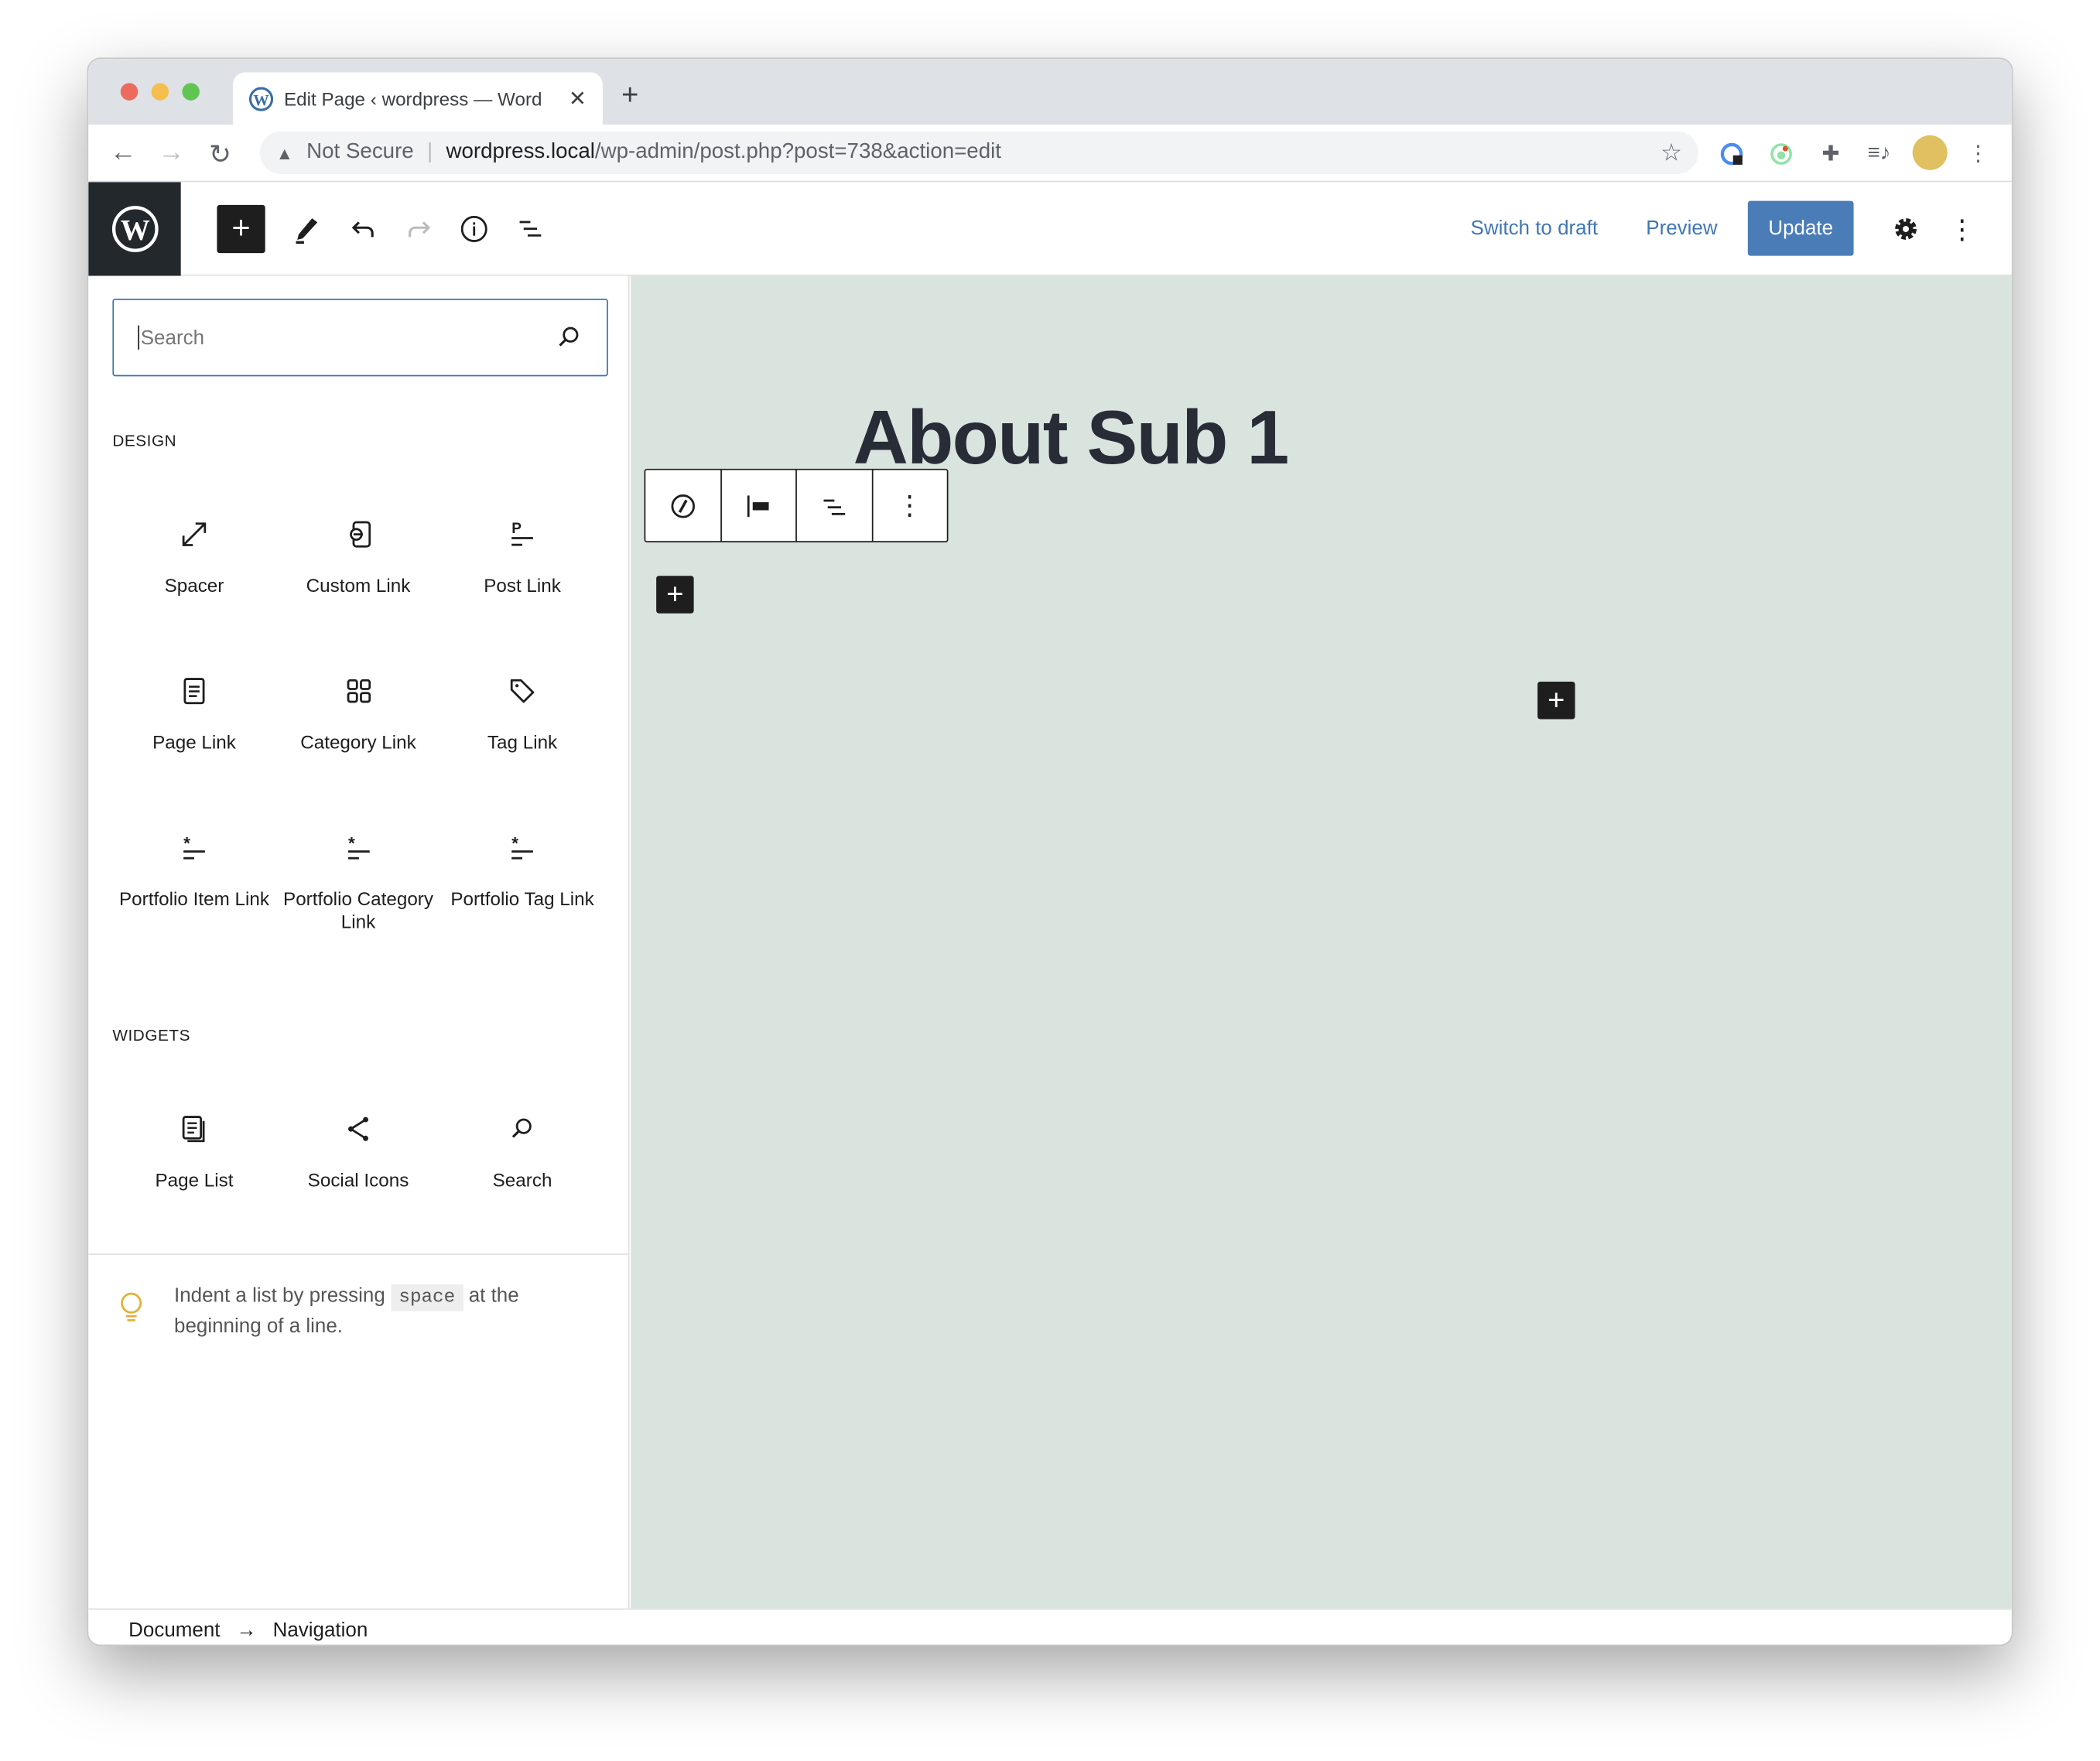  What do you see at coordinates (194, 557) in the screenshot?
I see `block-item-spacer: Spacer` at bounding box center [194, 557].